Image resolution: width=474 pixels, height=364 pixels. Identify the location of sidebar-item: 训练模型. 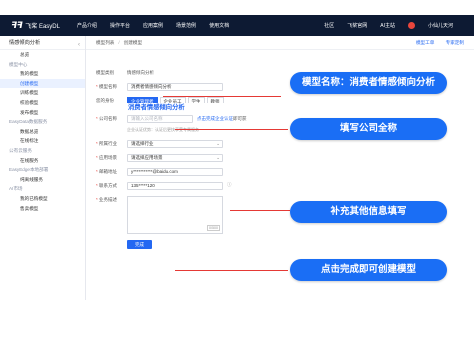
(42, 93).